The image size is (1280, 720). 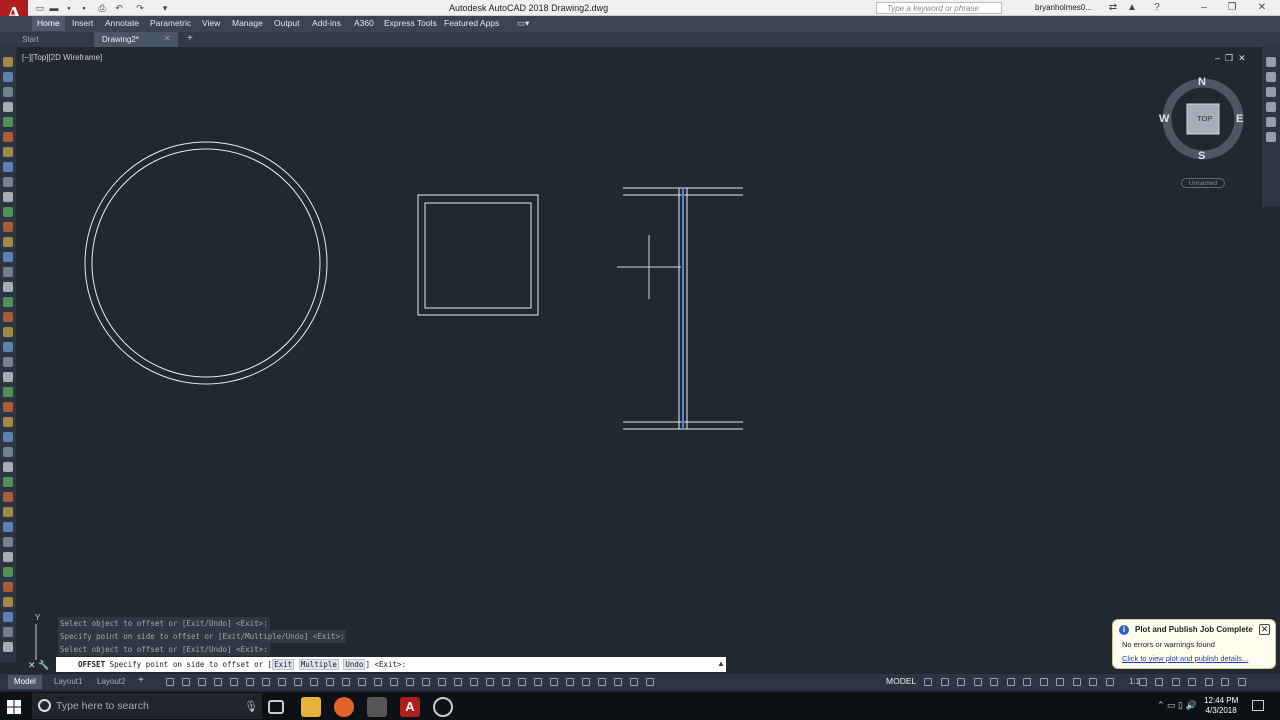 I want to click on calculator-icon, so click(x=377, y=707).